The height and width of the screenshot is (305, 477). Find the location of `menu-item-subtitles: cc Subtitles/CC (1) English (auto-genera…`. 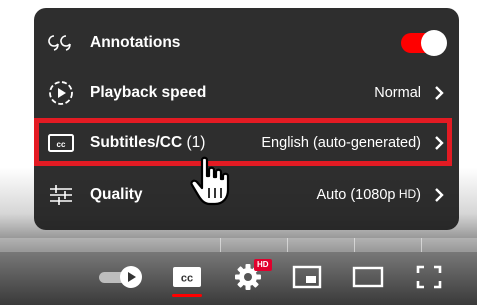

menu-item-subtitles: cc Subtitles/CC (1) English (auto-genera… is located at coordinates (246, 143).